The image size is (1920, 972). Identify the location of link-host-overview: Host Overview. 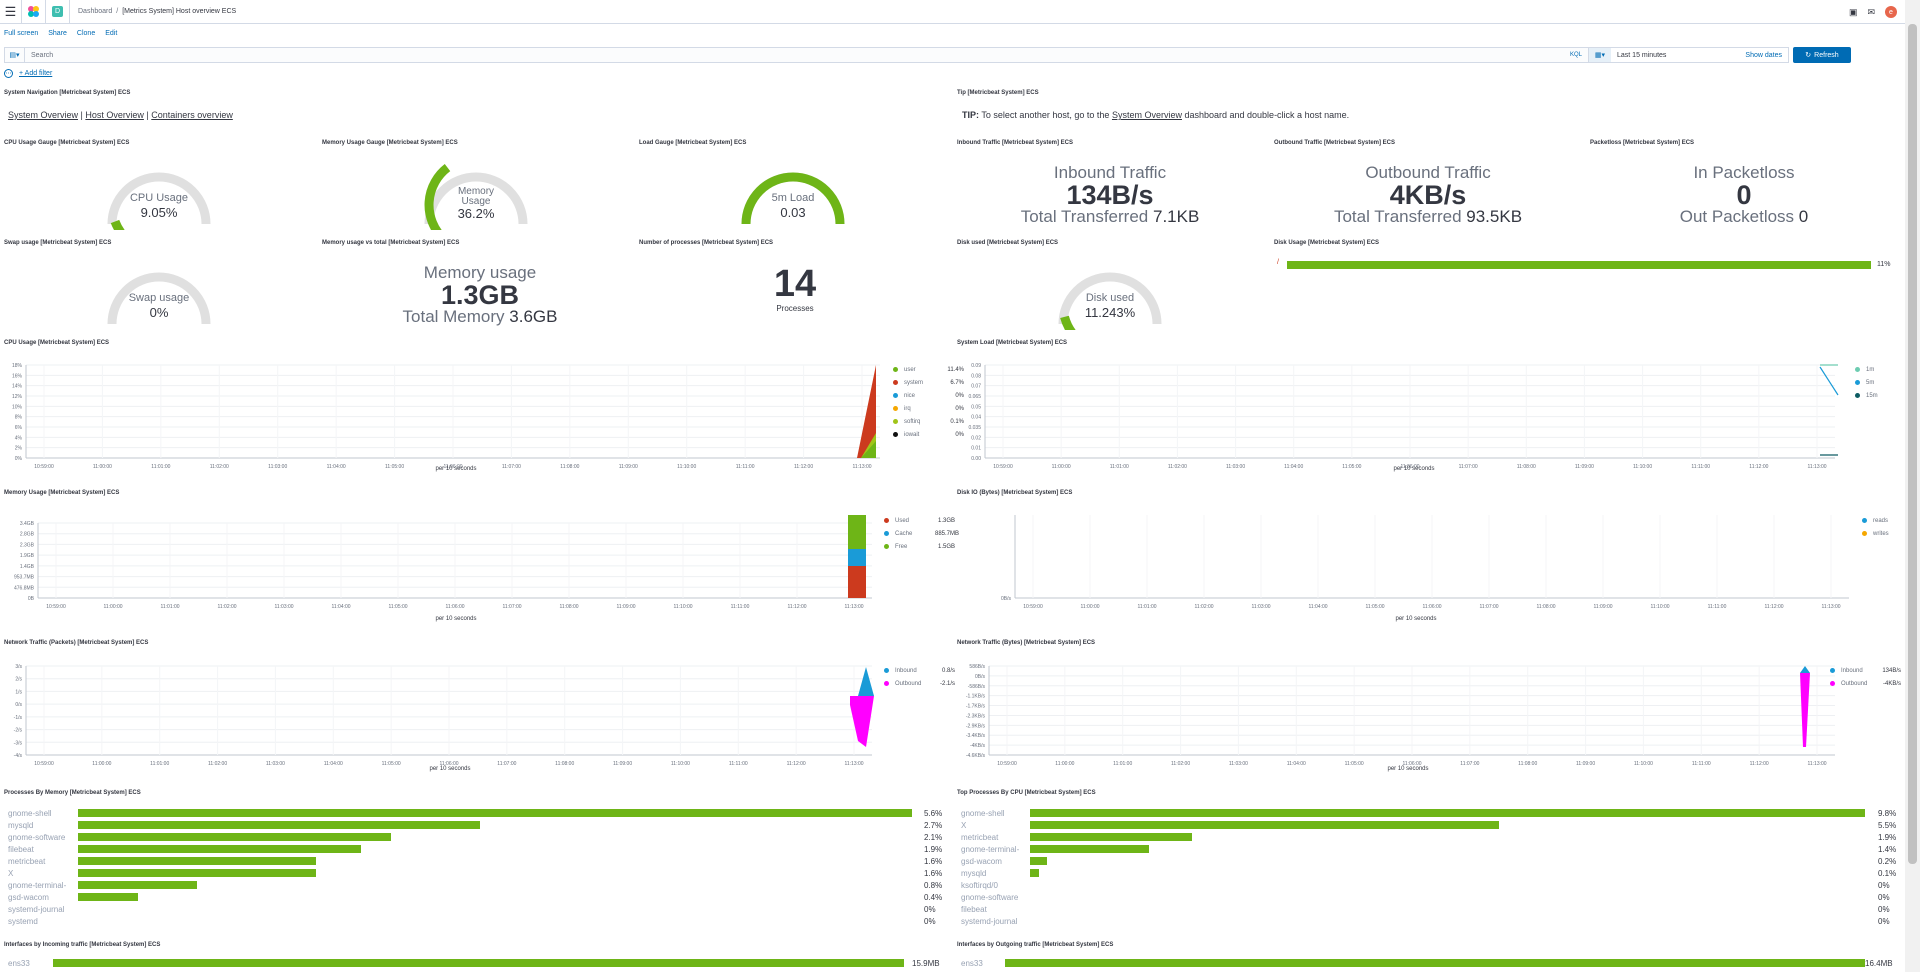
(114, 115).